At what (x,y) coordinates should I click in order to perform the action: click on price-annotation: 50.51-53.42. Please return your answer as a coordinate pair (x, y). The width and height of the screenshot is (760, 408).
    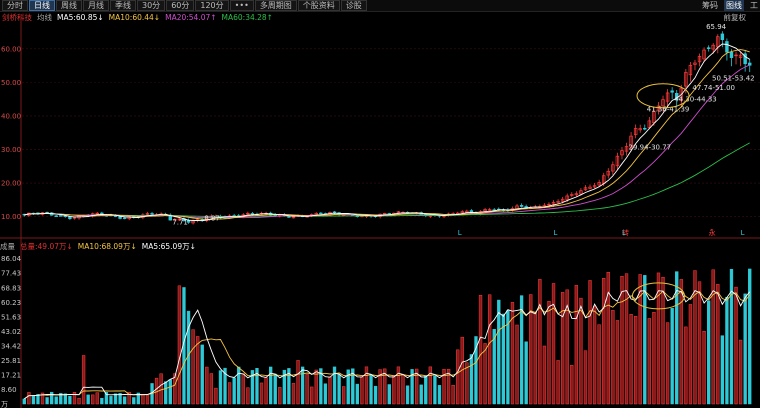
    Looking at the image, I should click on (733, 79).